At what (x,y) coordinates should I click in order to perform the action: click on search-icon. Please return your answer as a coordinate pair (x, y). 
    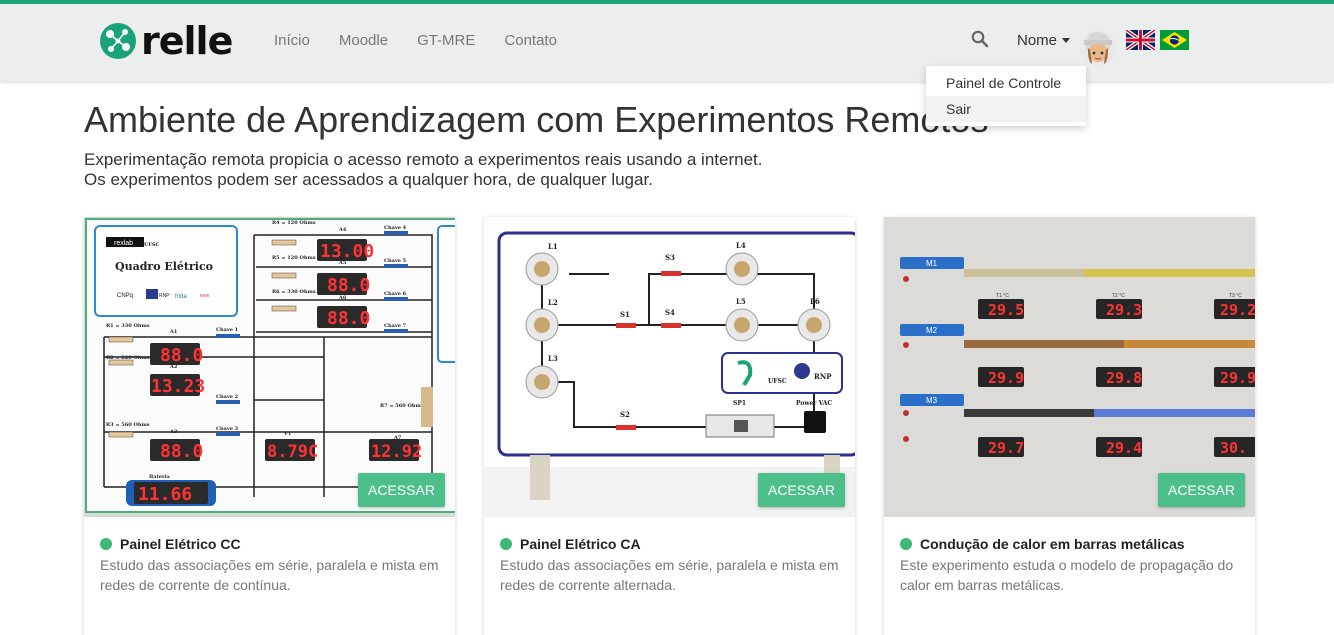
    Looking at the image, I should click on (980, 39).